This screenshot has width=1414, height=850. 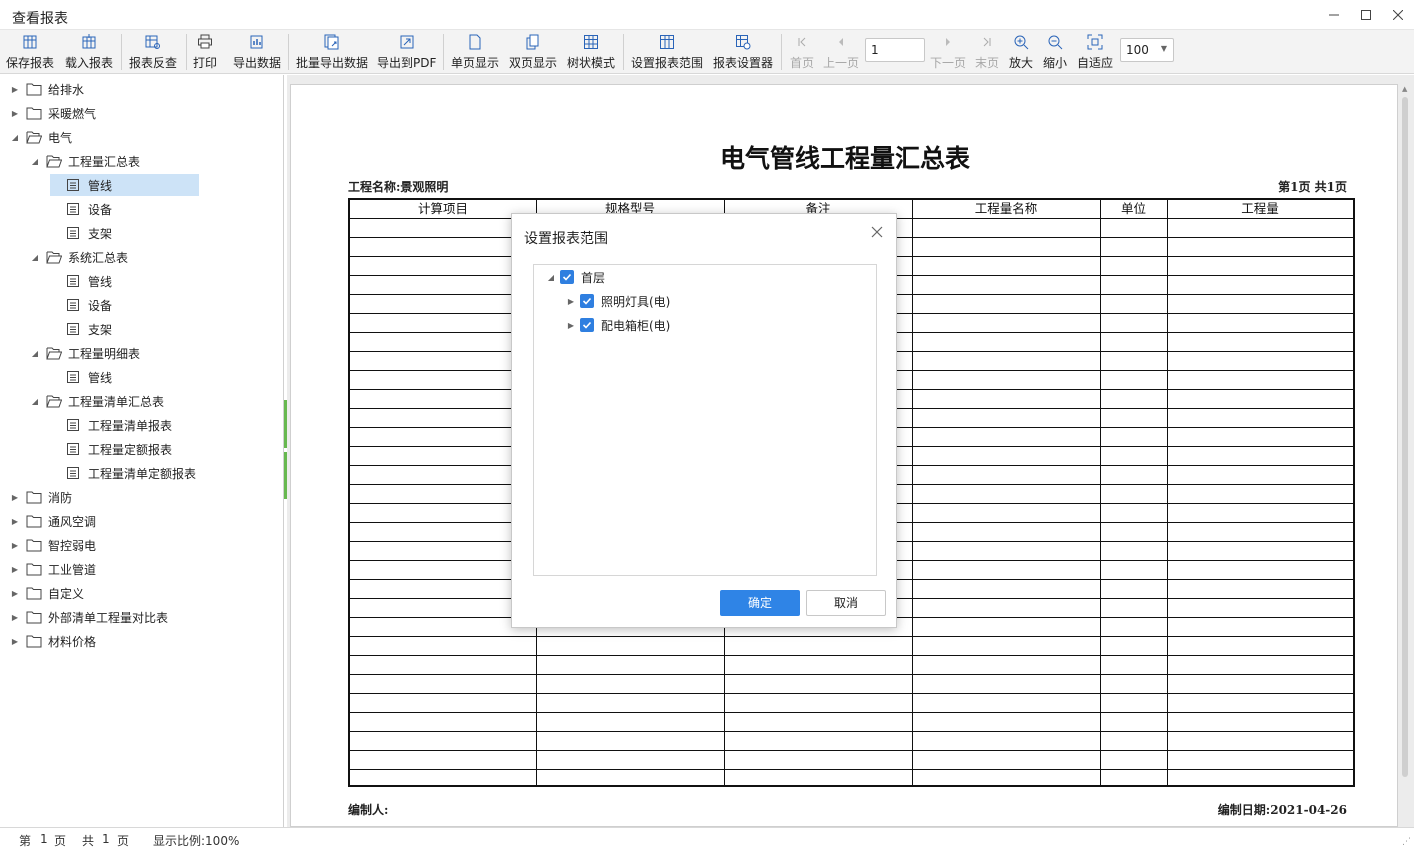 I want to click on sidebar-item: ▶ 材料价格, so click(x=53, y=641).